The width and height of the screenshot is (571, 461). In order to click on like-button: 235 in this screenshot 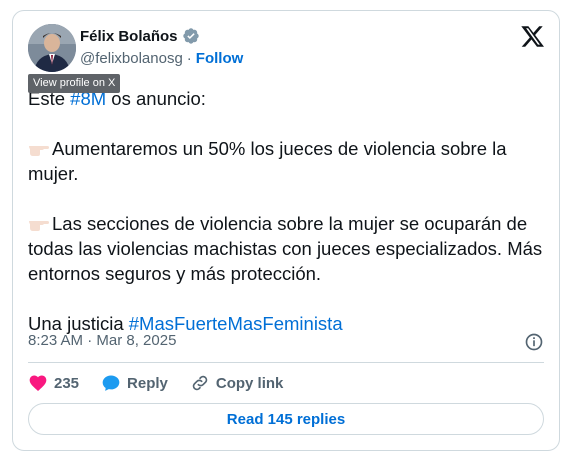, I will do `click(53, 383)`.